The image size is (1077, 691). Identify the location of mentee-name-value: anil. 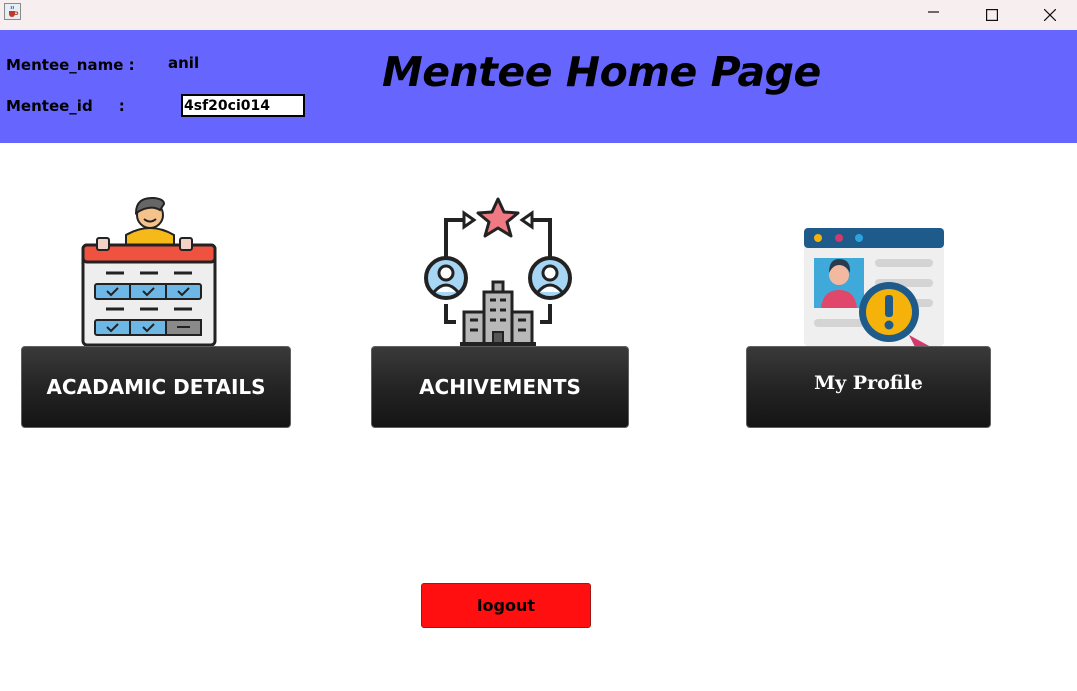
(184, 63).